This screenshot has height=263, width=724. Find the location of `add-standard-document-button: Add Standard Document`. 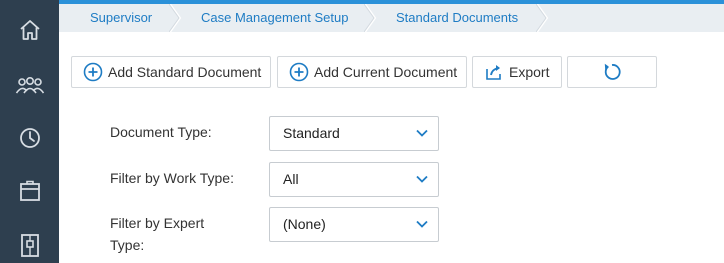

add-standard-document-button: Add Standard Document is located at coordinates (171, 72).